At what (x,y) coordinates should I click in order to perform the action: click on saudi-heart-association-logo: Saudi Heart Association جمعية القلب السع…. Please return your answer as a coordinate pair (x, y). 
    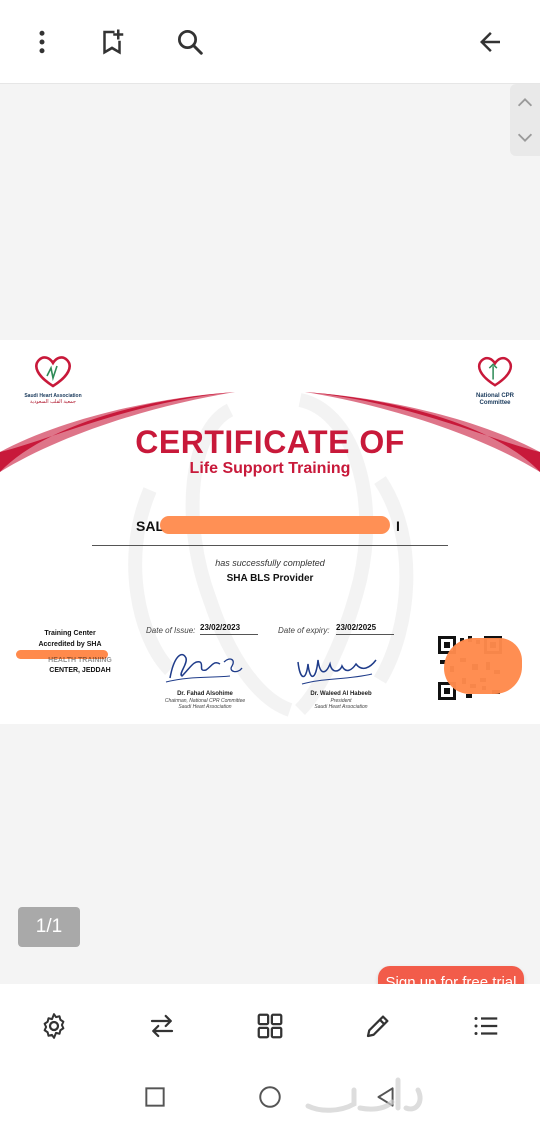
    Looking at the image, I should click on (53, 379).